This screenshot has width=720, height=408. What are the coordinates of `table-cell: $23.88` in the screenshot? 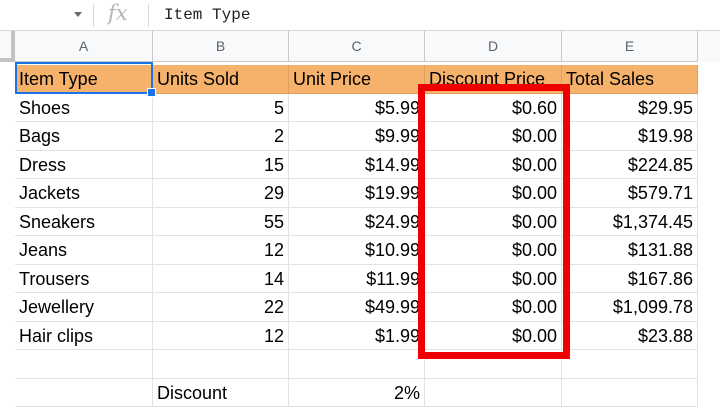 It's located at (630, 335).